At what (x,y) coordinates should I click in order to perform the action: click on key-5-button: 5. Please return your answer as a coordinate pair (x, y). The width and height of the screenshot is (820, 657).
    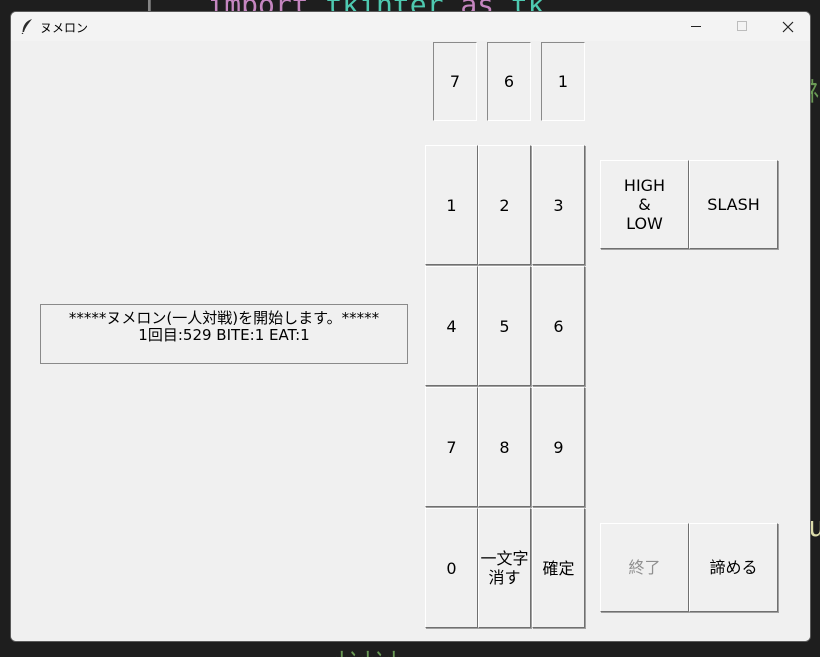
    Looking at the image, I should click on (504, 326).